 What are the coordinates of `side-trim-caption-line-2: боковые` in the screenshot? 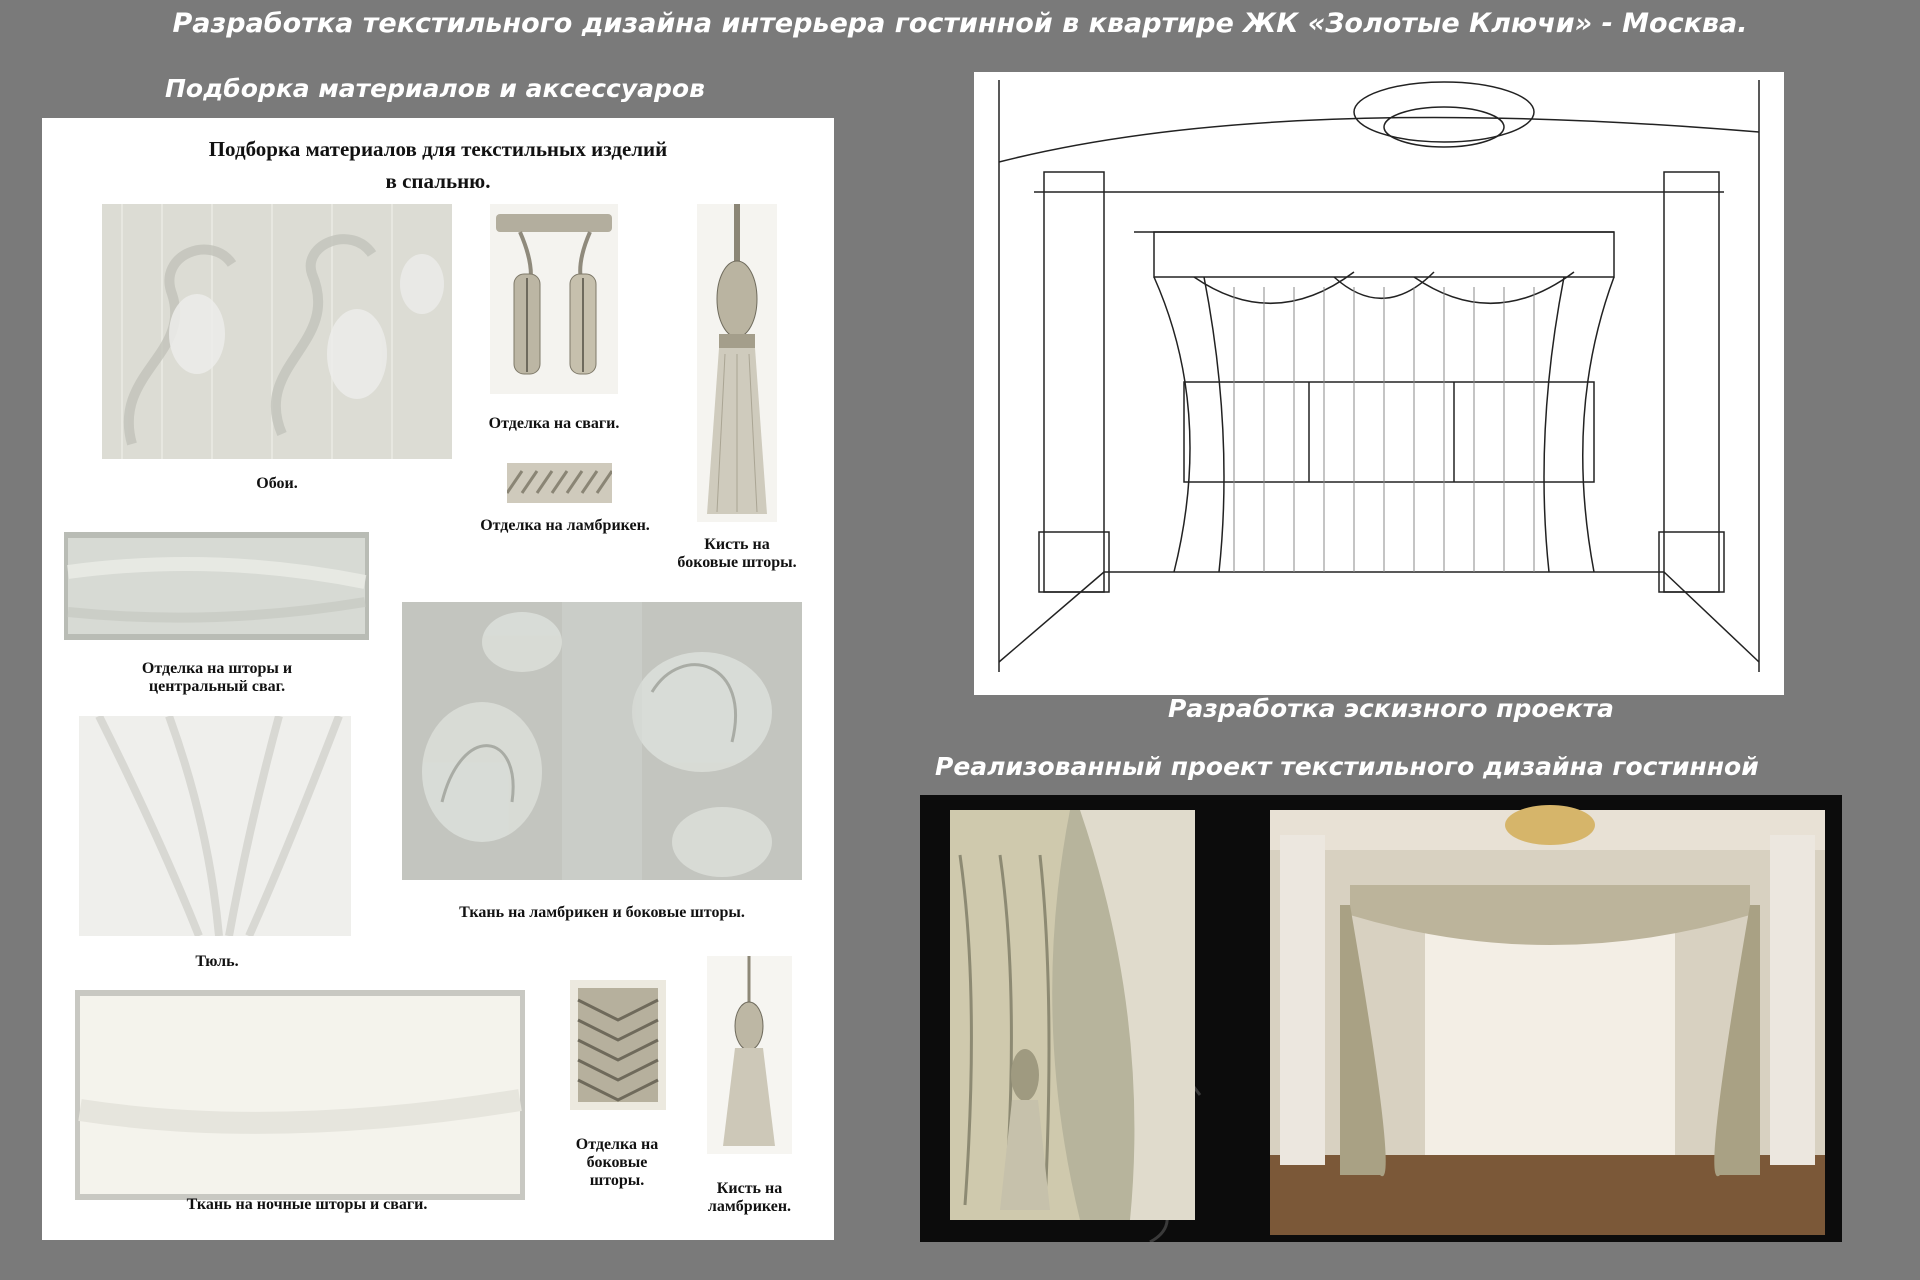 It's located at (617, 1162).